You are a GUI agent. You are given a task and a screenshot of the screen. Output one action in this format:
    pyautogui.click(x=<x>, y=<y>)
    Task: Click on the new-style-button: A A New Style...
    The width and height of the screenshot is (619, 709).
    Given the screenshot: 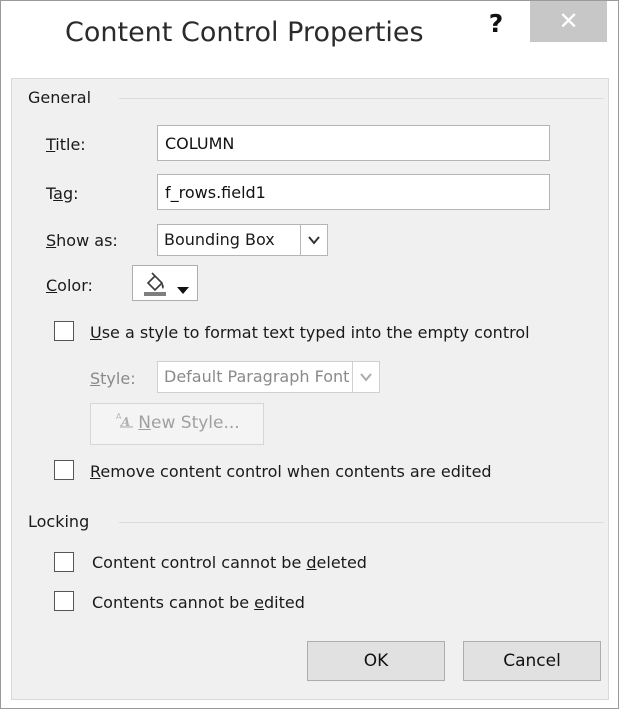 What is the action you would take?
    pyautogui.click(x=177, y=424)
    